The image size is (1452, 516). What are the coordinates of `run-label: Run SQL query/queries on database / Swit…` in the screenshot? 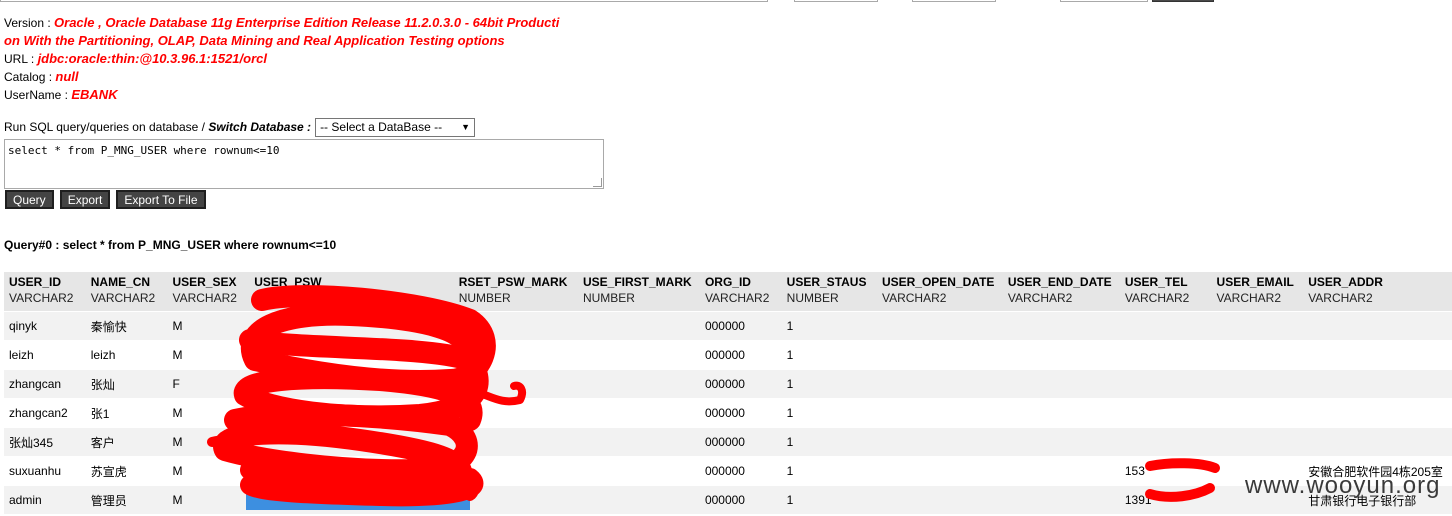 It's located at (157, 127).